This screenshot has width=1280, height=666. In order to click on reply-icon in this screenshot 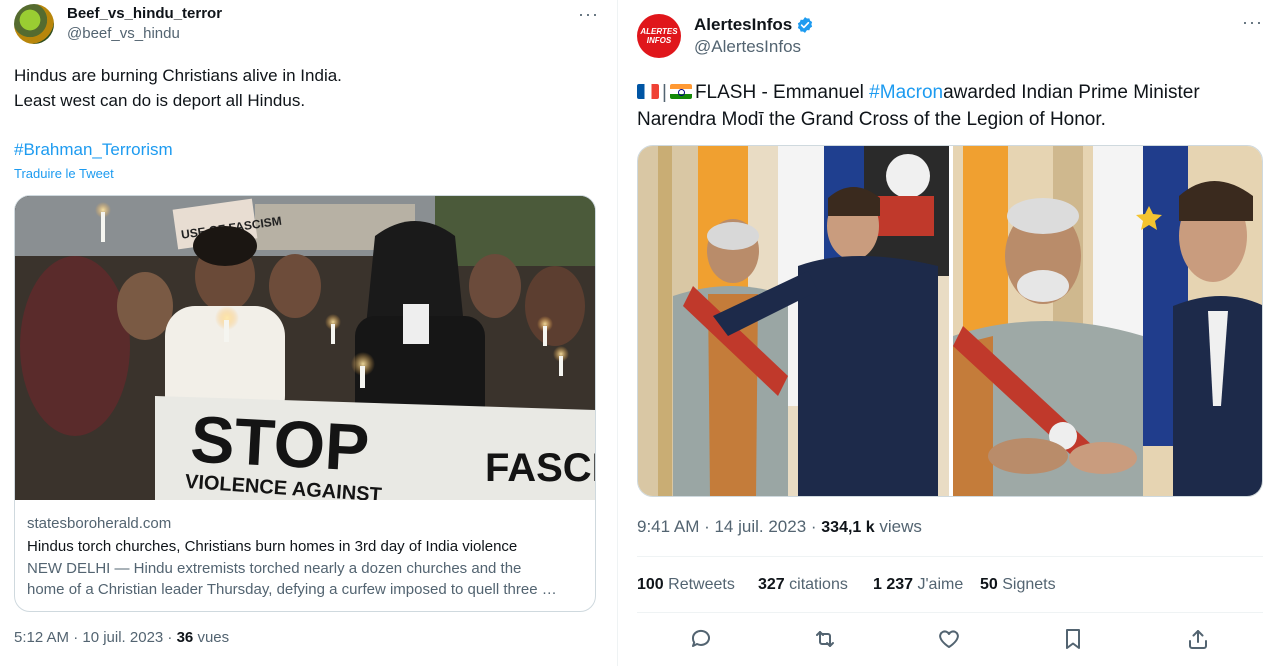, I will do `click(702, 640)`.